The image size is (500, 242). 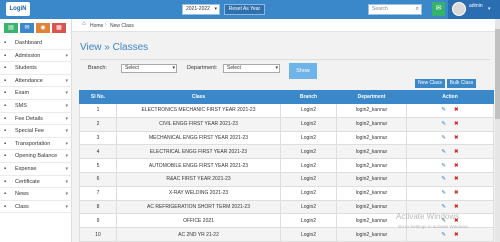 I want to click on sidebar-item-transportation: ▪ Transportation ▾, so click(x=36, y=144).